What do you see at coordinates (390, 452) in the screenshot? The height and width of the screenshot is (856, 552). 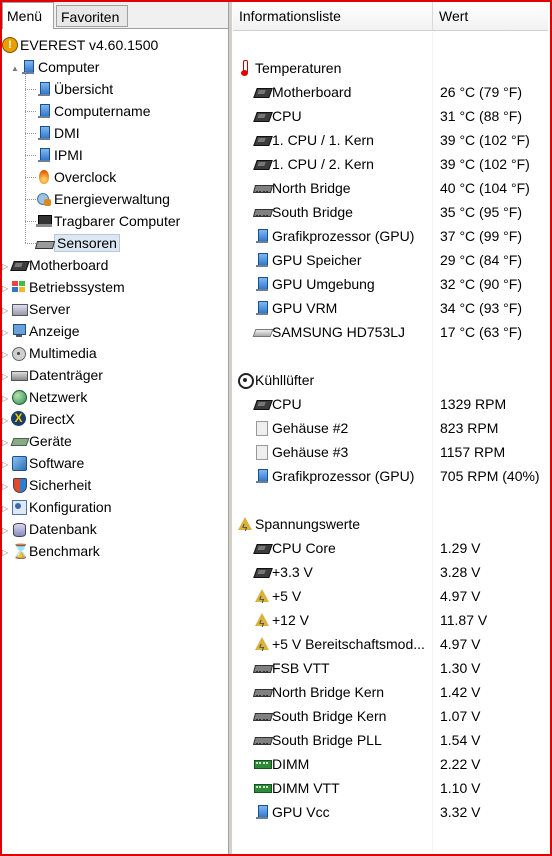 I see `list-item: Gehäuse #3 1157 RPM` at bounding box center [390, 452].